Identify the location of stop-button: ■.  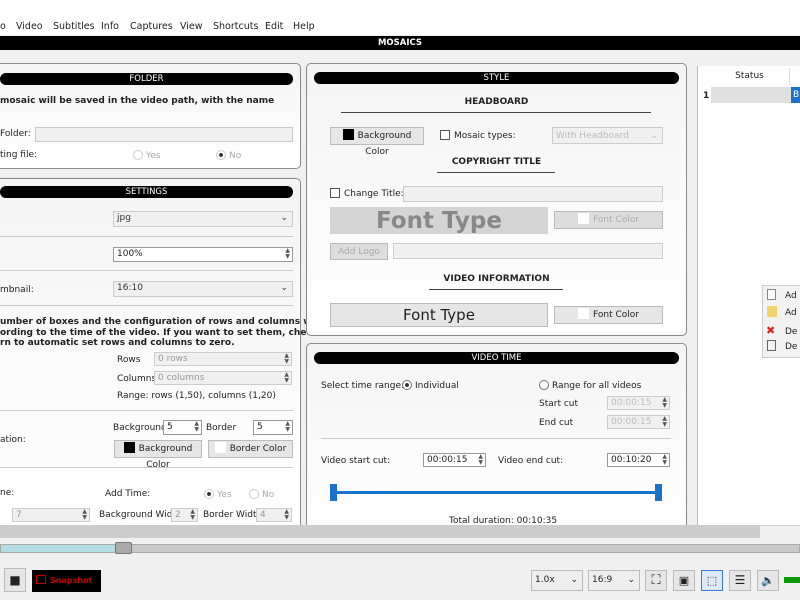
(15, 580).